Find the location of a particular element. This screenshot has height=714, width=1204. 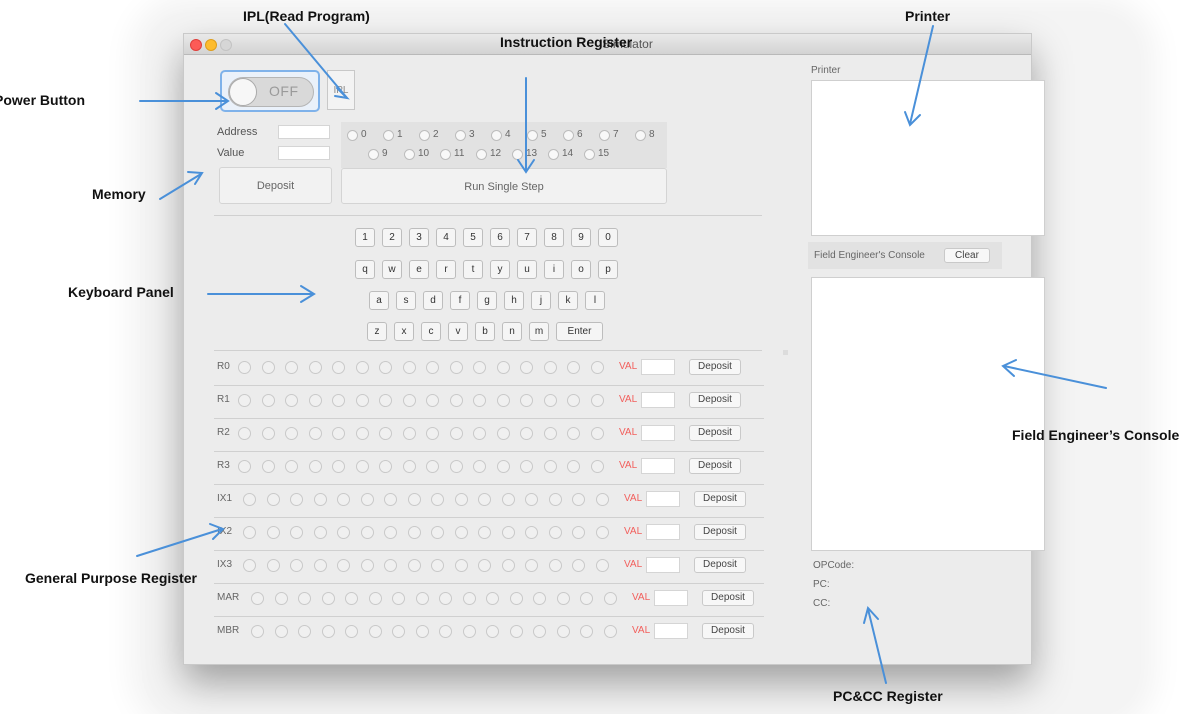

ipl-arrow is located at coordinates (316, 61).